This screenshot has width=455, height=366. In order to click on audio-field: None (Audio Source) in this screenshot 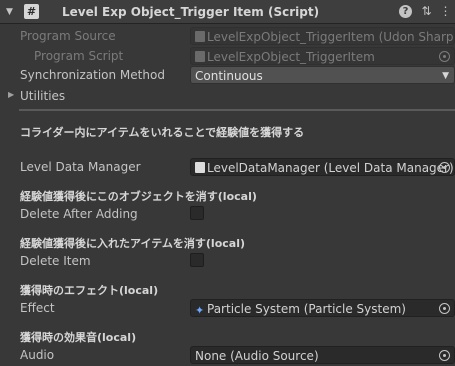, I will do `click(322, 355)`.